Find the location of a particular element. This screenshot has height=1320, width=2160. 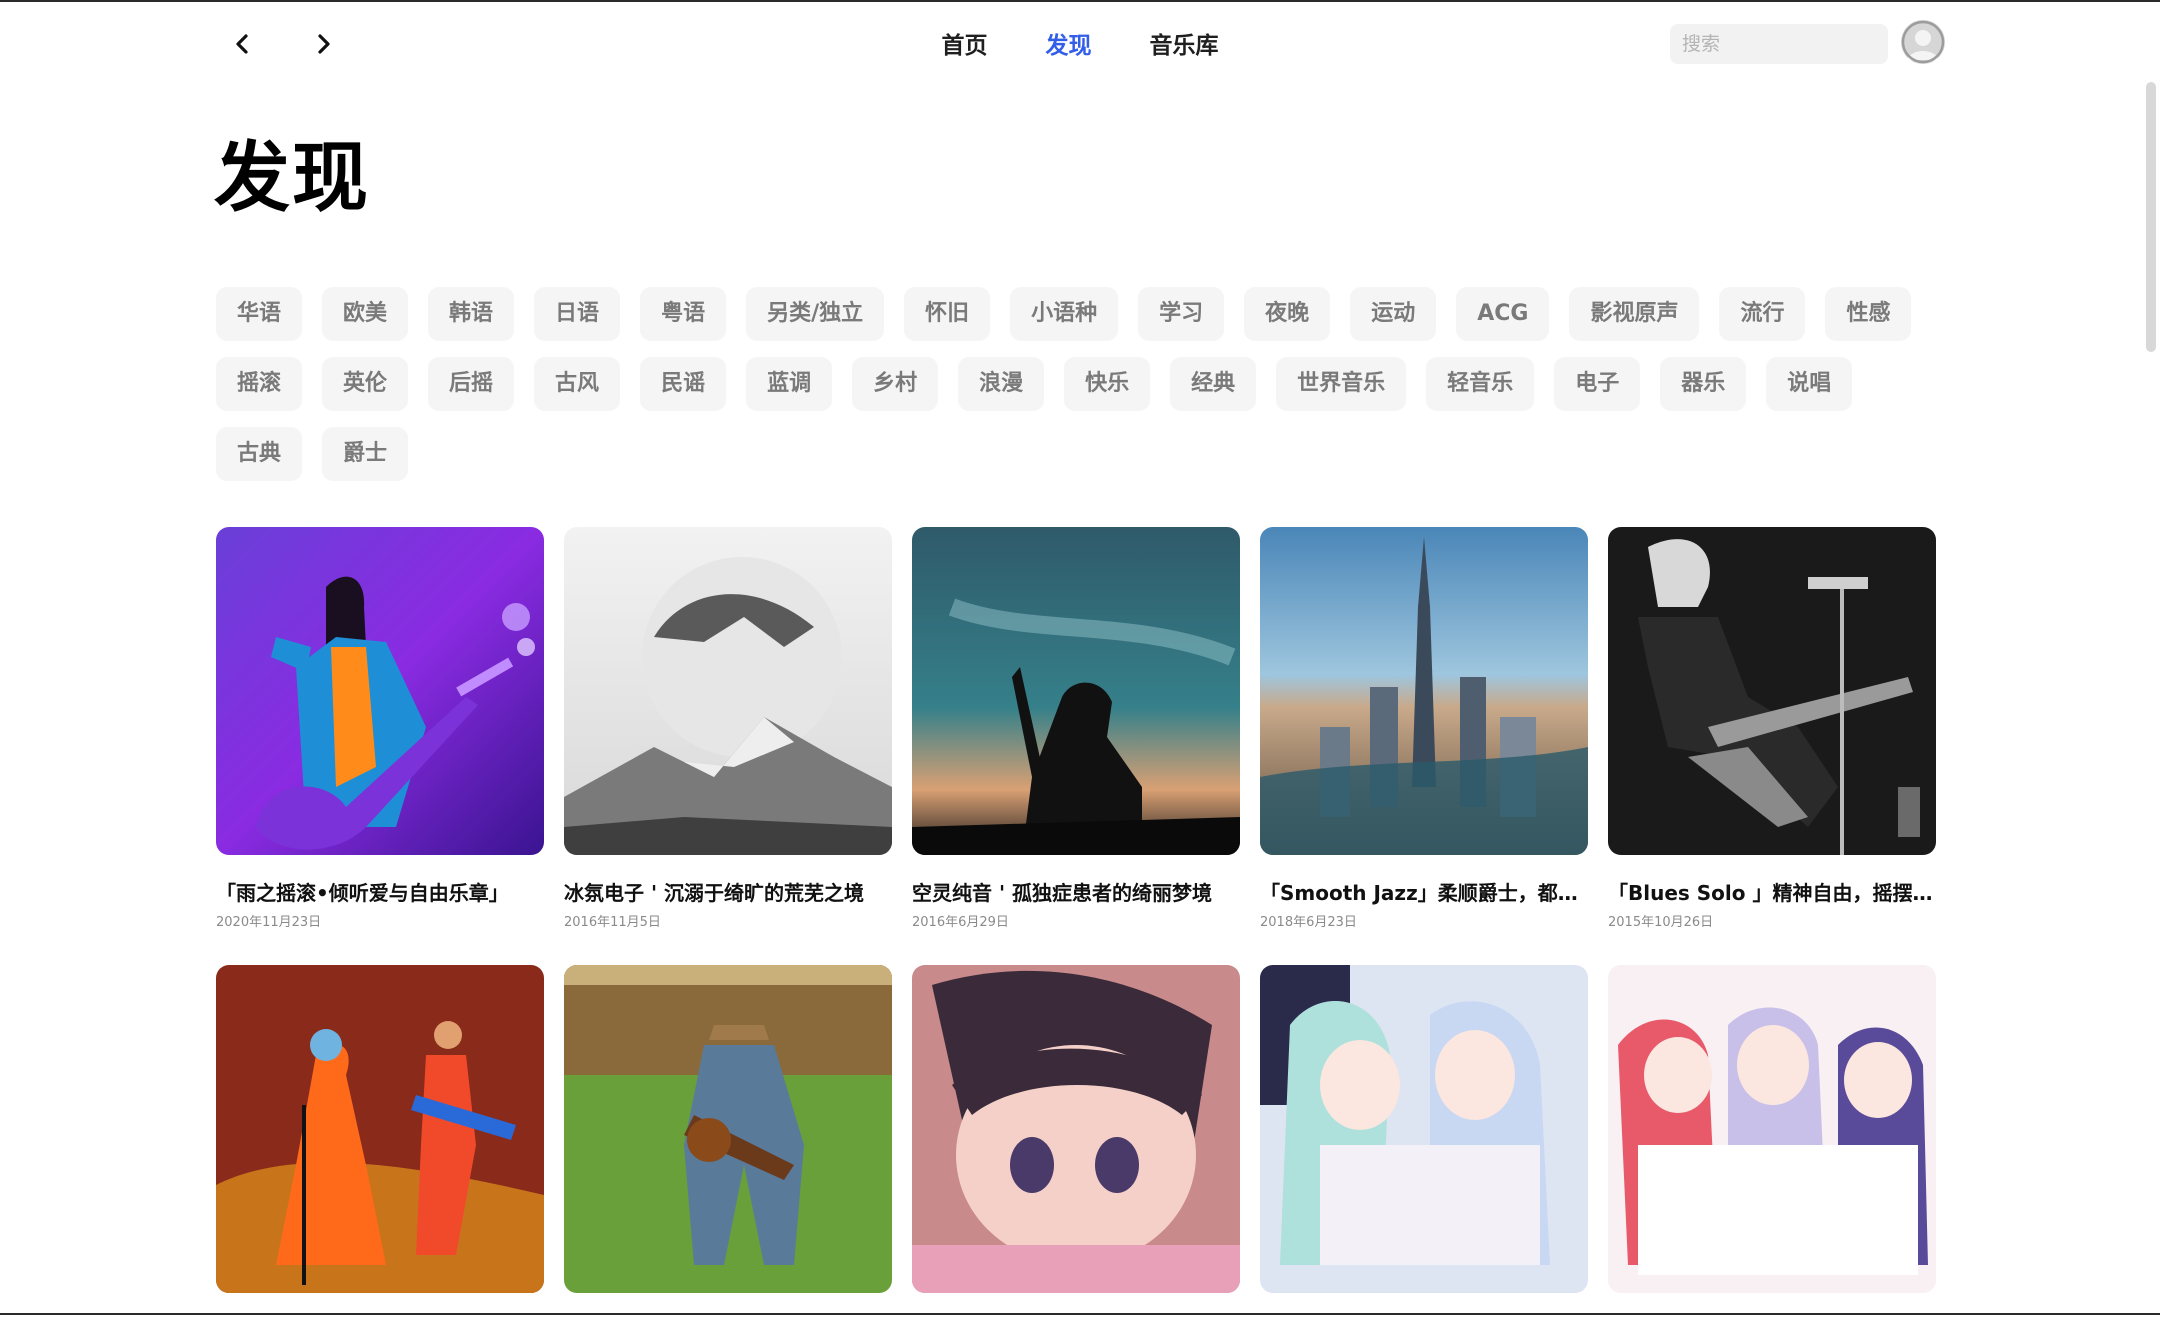

category-tag: 经典 is located at coordinates (1213, 384).